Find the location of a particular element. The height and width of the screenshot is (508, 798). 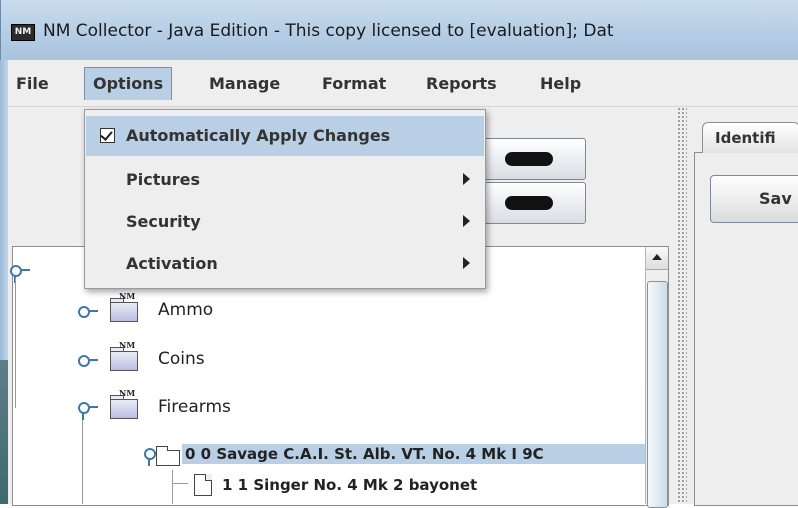

menu-manage: Manage is located at coordinates (244, 84).